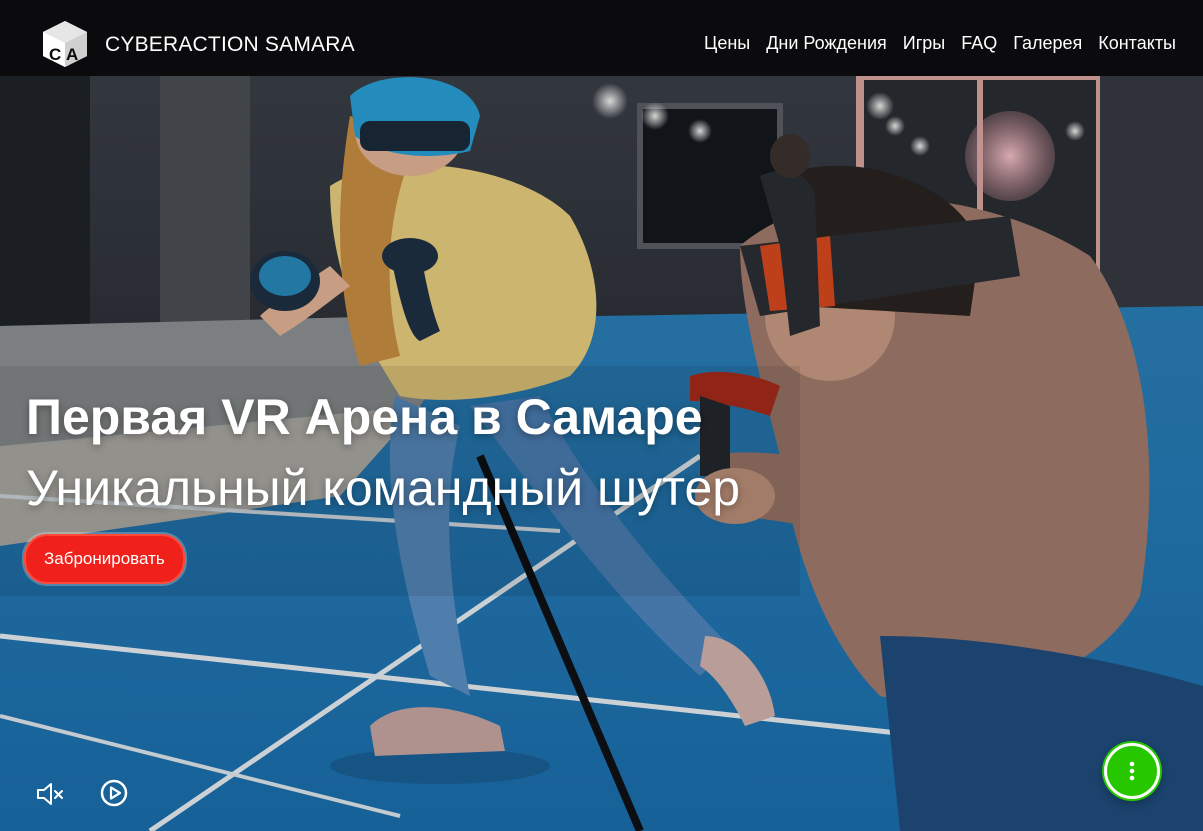  I want to click on hero-subheadline: Уникальный командный шутер, so click(383, 488).